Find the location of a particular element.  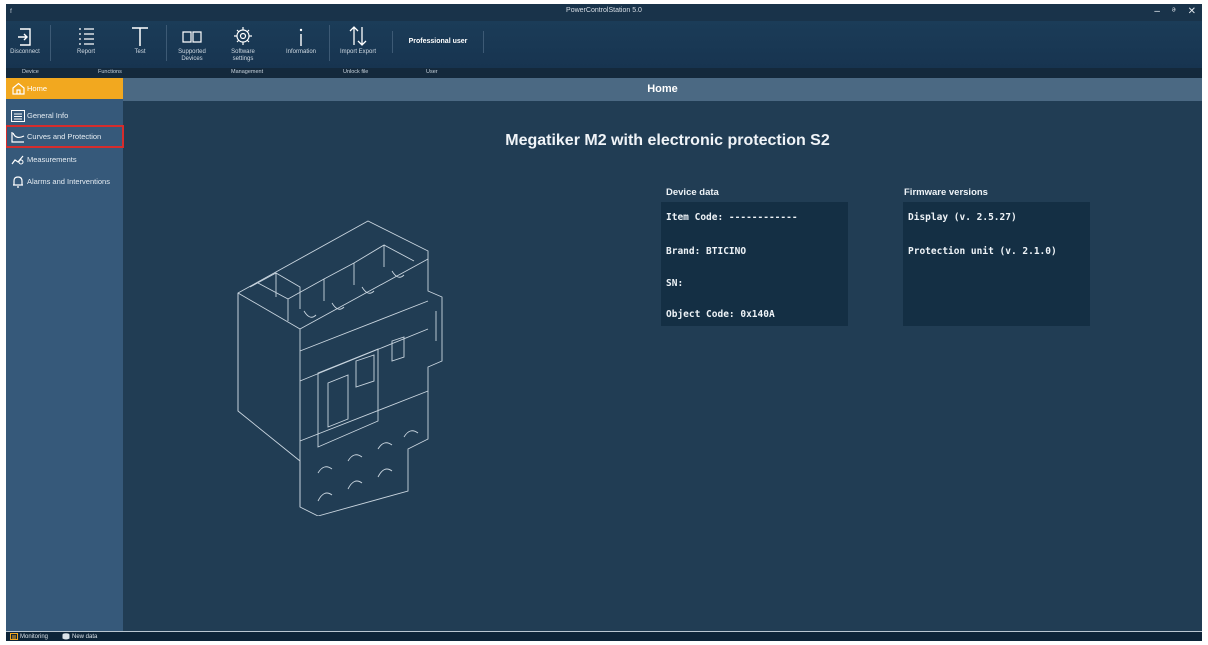

sidebar-item-general-info: General Info is located at coordinates (64, 115).